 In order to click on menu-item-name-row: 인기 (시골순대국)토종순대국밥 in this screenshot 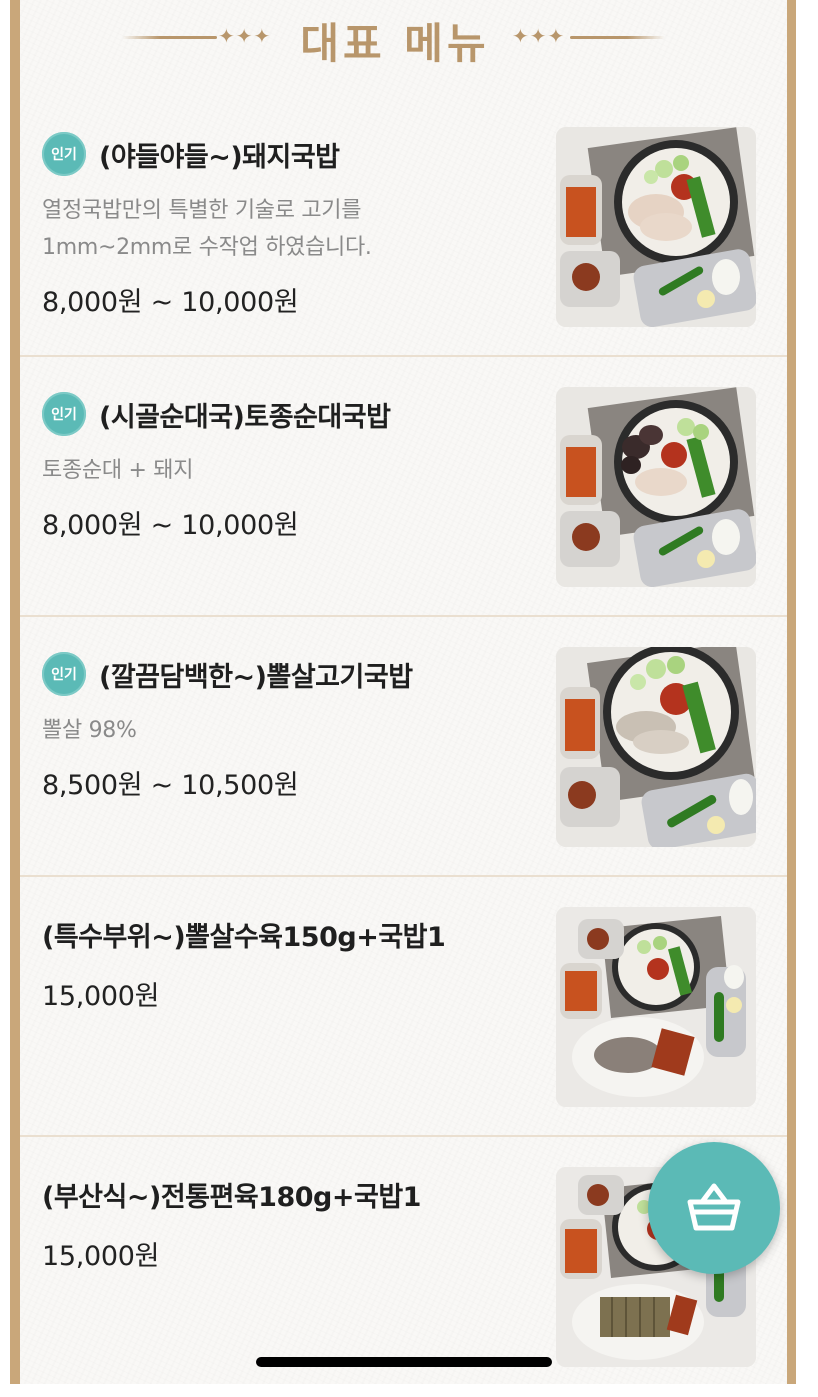, I will do `click(287, 414)`.